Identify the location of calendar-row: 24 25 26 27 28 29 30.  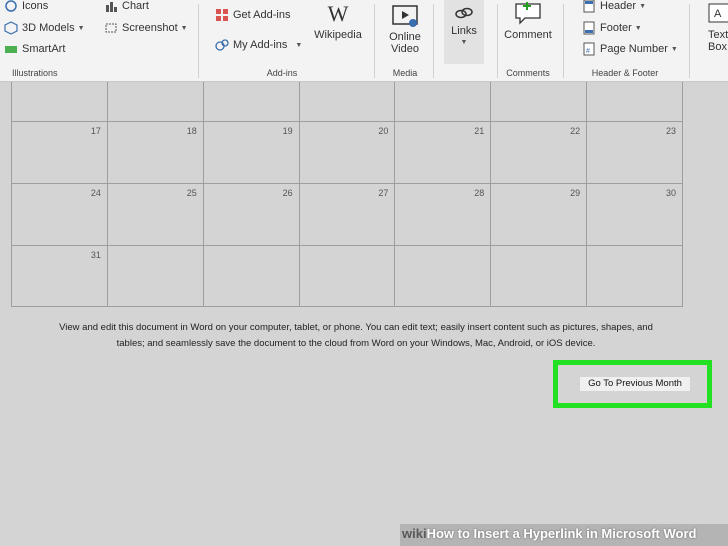
(348, 215).